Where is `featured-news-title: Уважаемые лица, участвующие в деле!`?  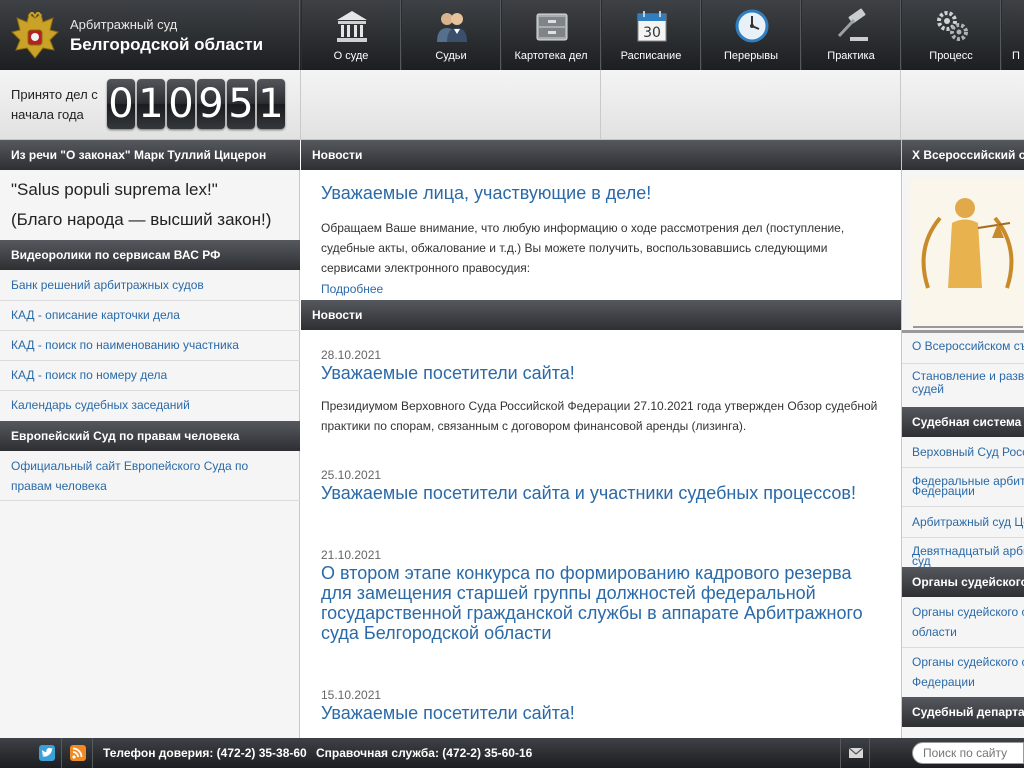 featured-news-title: Уважаемые лица, участвующие в деле! is located at coordinates (486, 193).